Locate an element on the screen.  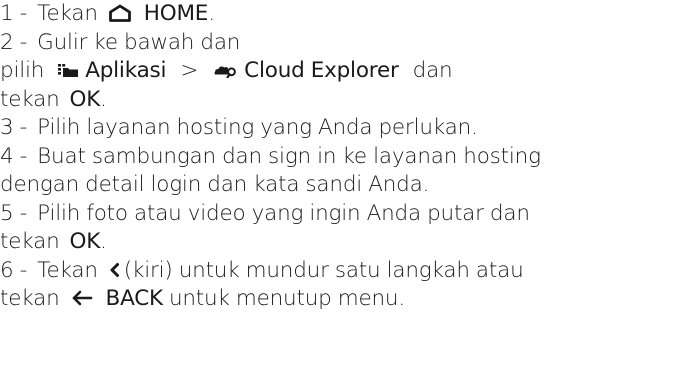
step-text: Gulir ke bawah dan is located at coordinates (139, 42).